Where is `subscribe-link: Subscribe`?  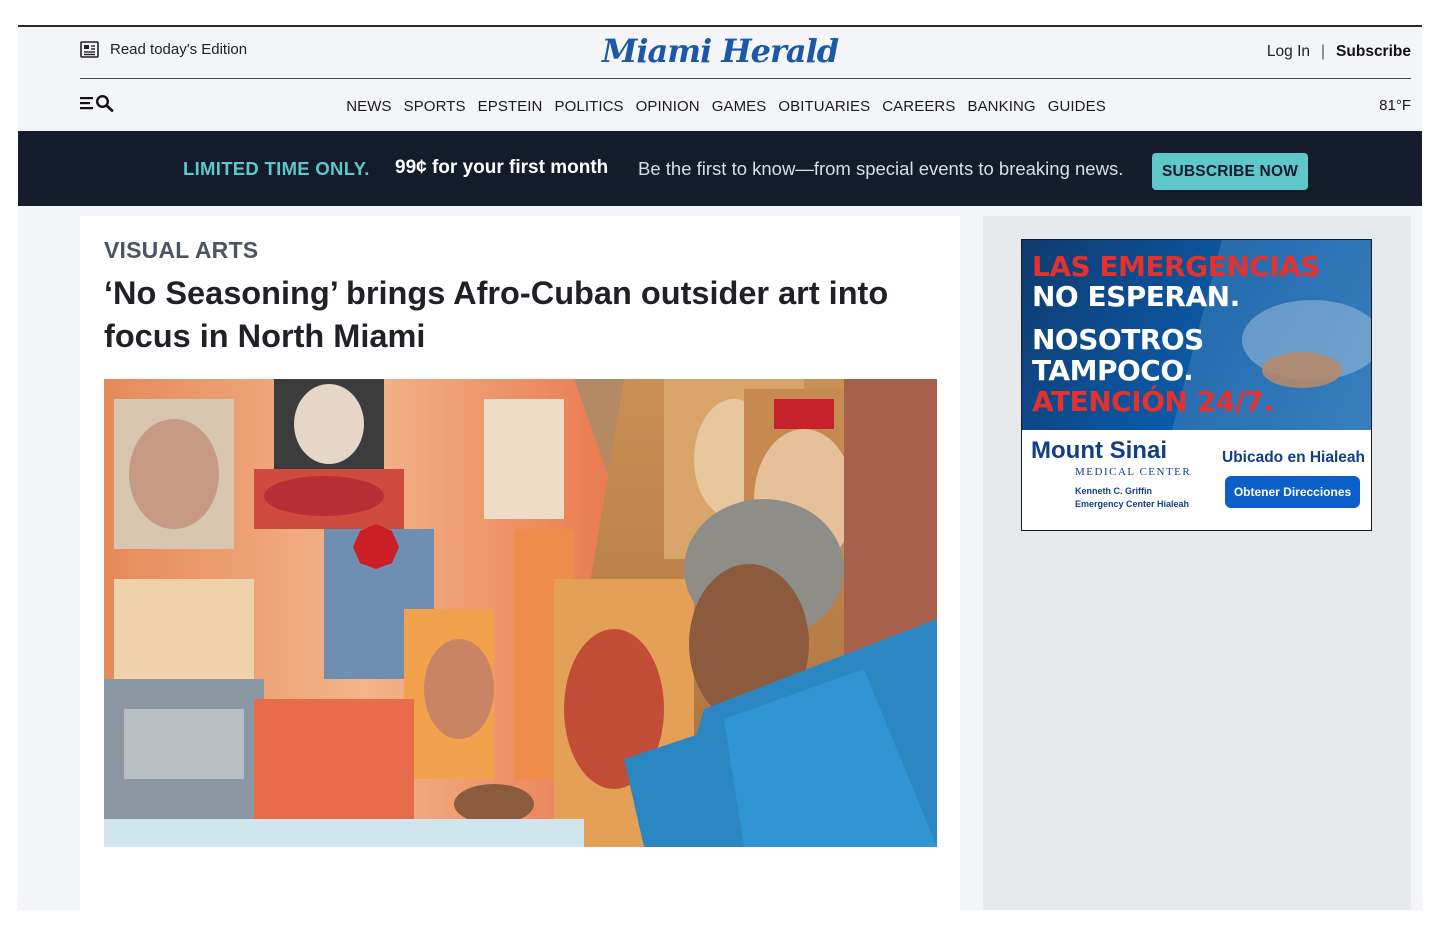 subscribe-link: Subscribe is located at coordinates (1373, 52).